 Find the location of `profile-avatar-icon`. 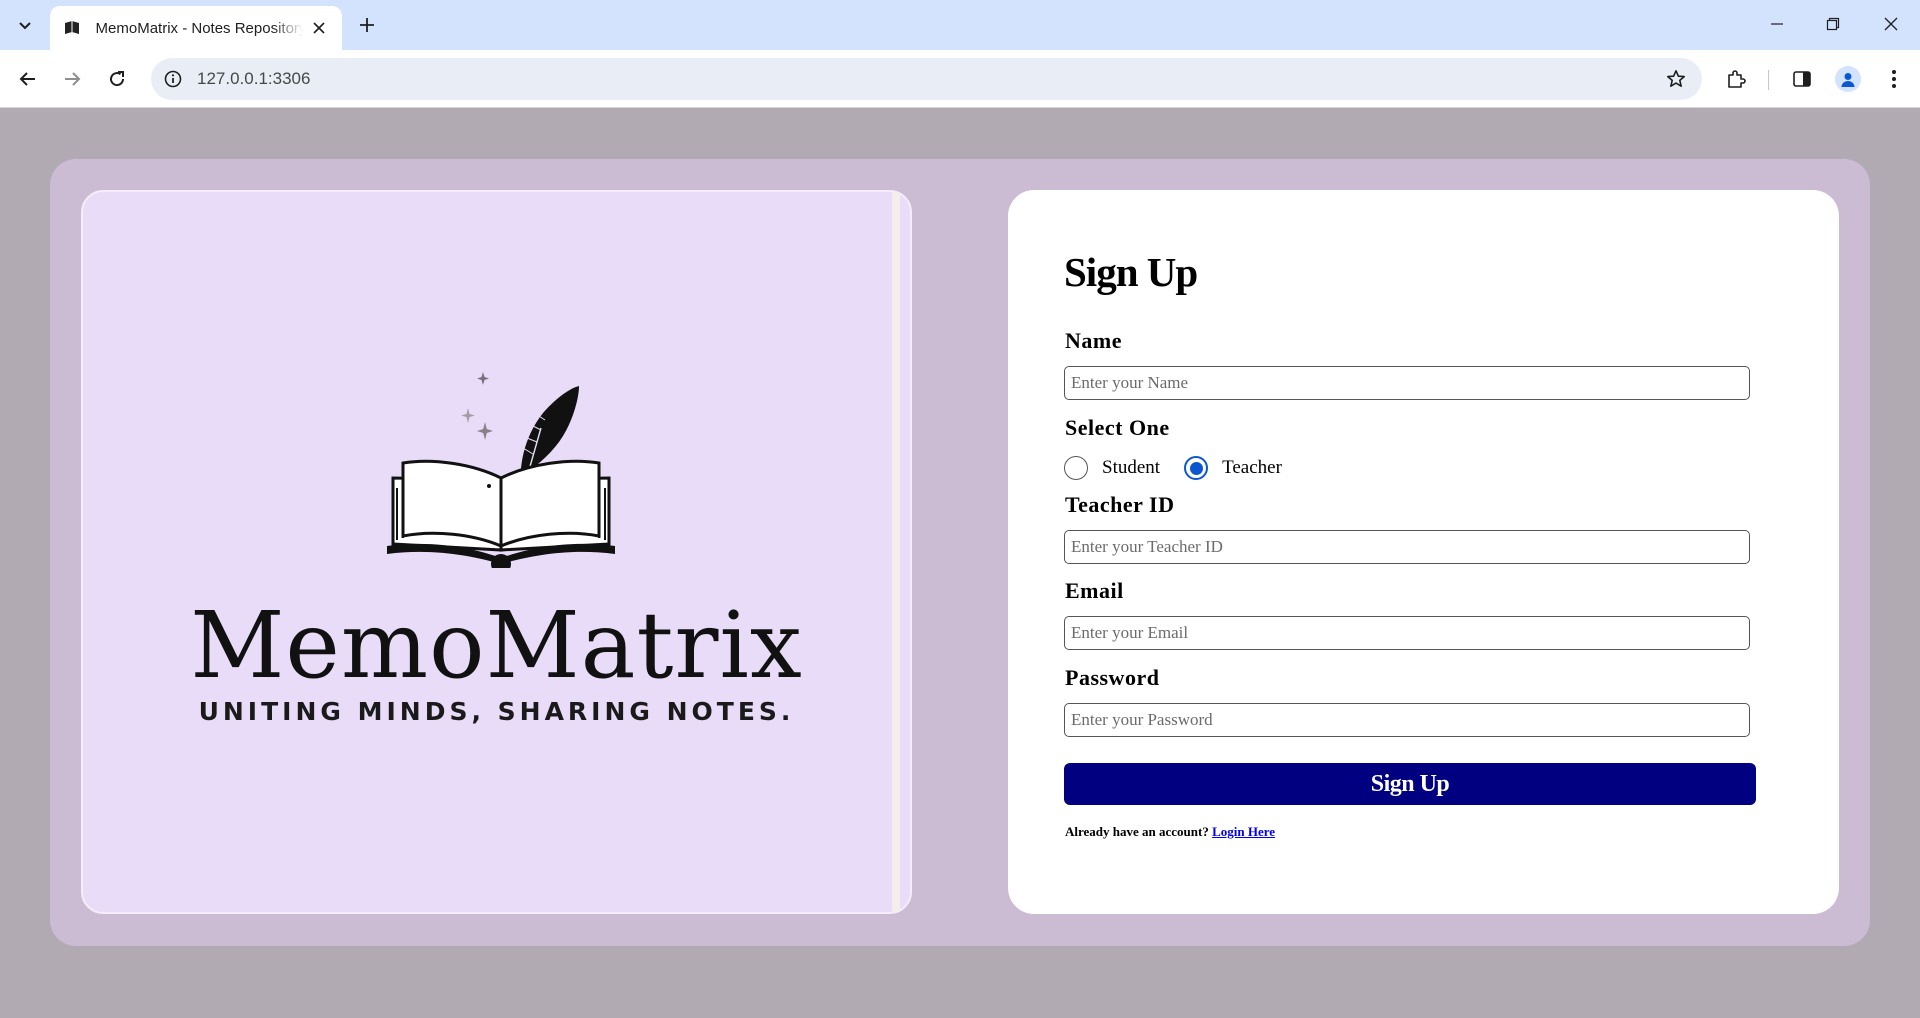

profile-avatar-icon is located at coordinates (1848, 79).